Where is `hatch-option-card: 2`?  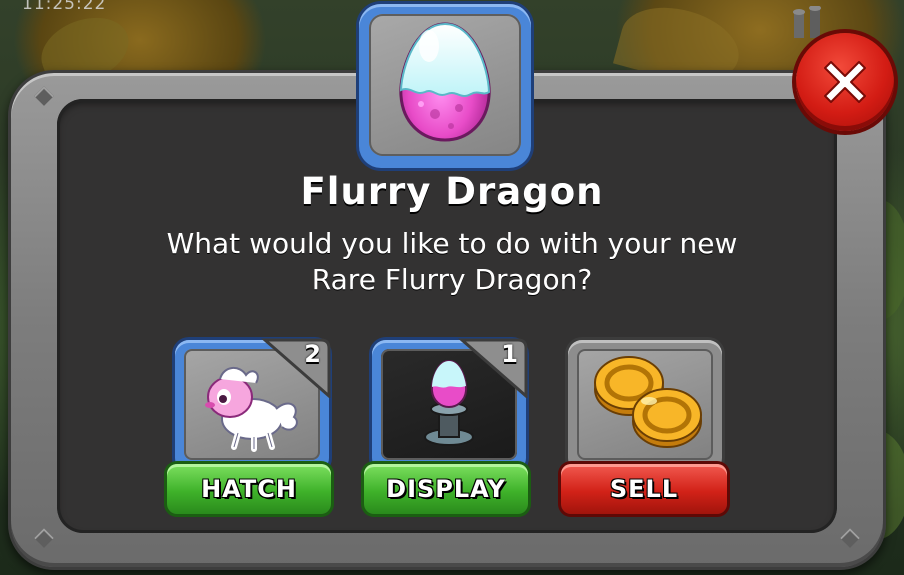
hatch-option-card: 2 is located at coordinates (253, 405).